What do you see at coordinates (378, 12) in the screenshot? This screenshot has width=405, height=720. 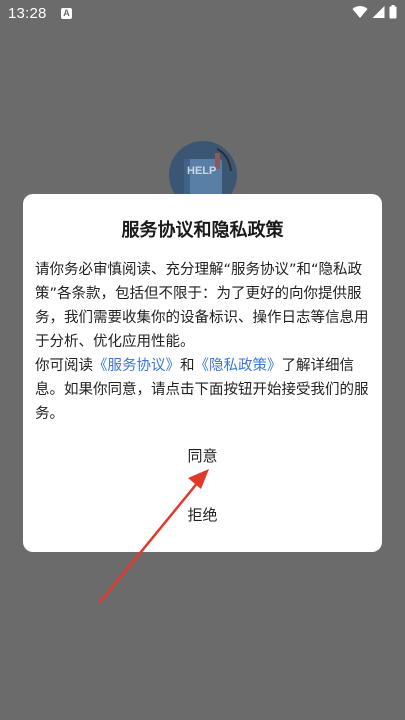 I see `signal-icon` at bounding box center [378, 12].